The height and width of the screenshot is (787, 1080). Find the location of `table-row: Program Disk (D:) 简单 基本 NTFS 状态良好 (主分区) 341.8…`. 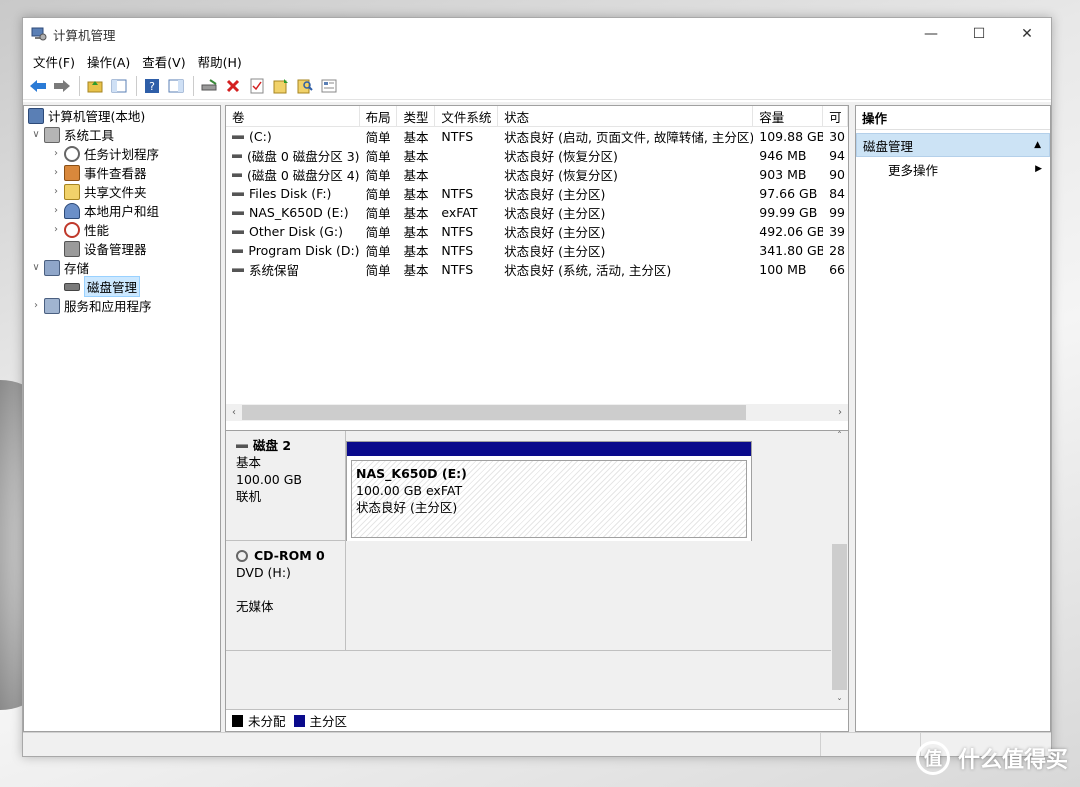

table-row: Program Disk (D:) 简单 基本 NTFS 状态良好 (主分区) 341.8… is located at coordinates (537, 250).